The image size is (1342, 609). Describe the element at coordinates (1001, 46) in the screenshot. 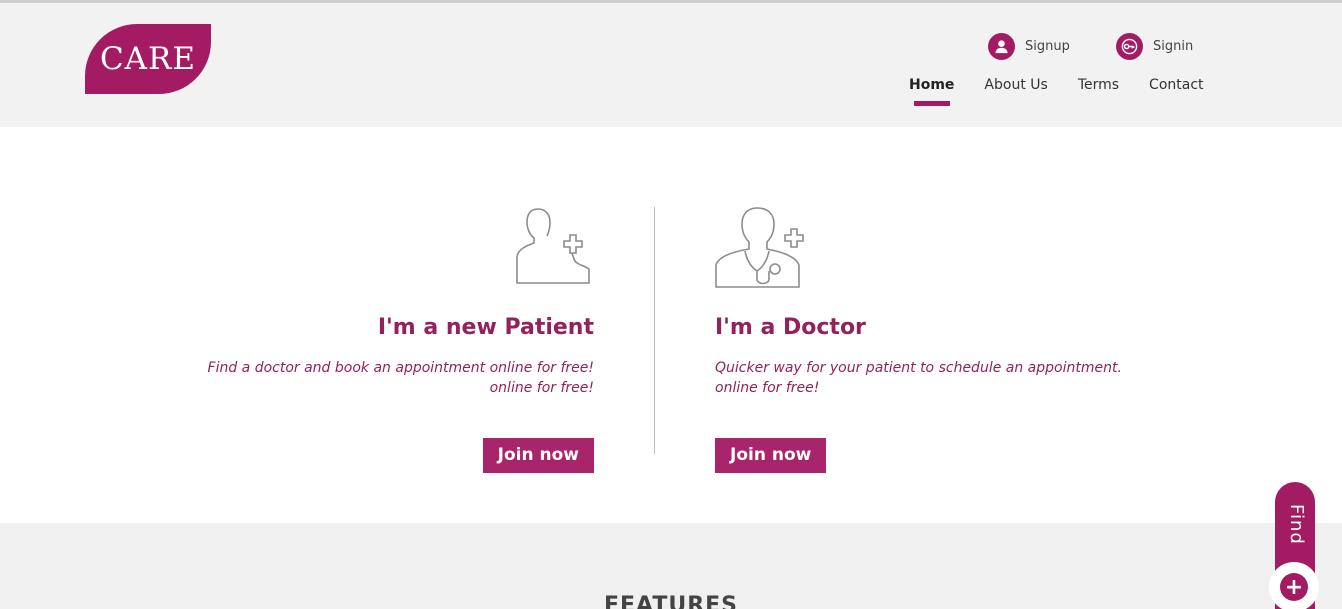

I see `user-icon` at that location.